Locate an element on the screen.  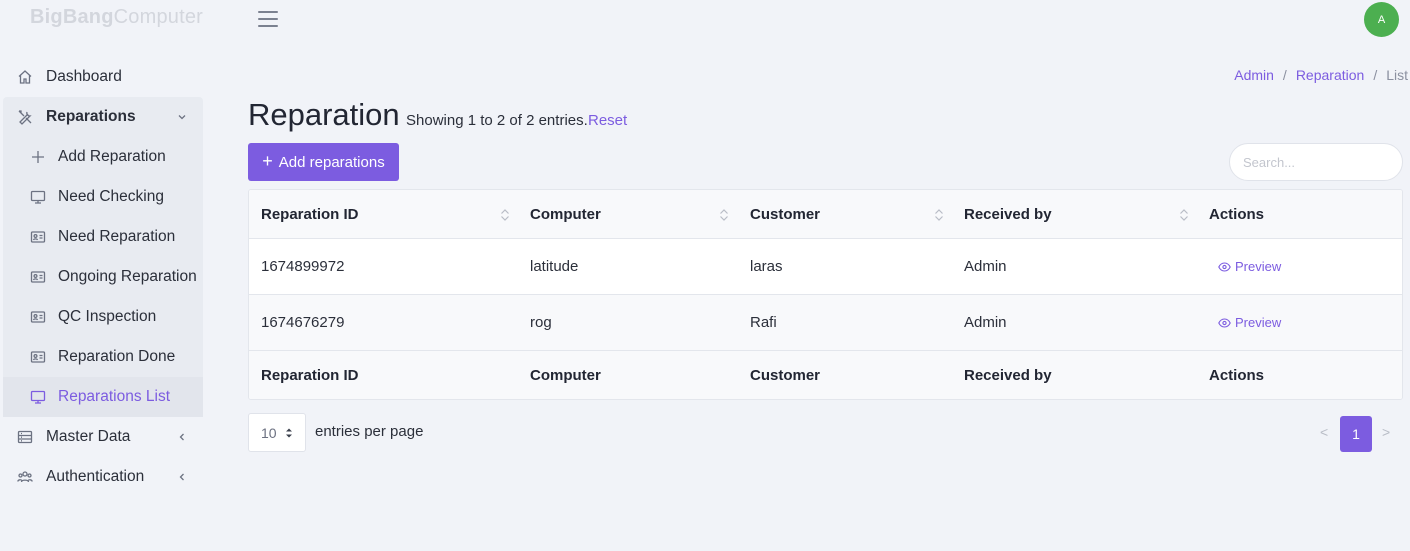
cell-reparation-id: 1674899972 is located at coordinates (303, 266).